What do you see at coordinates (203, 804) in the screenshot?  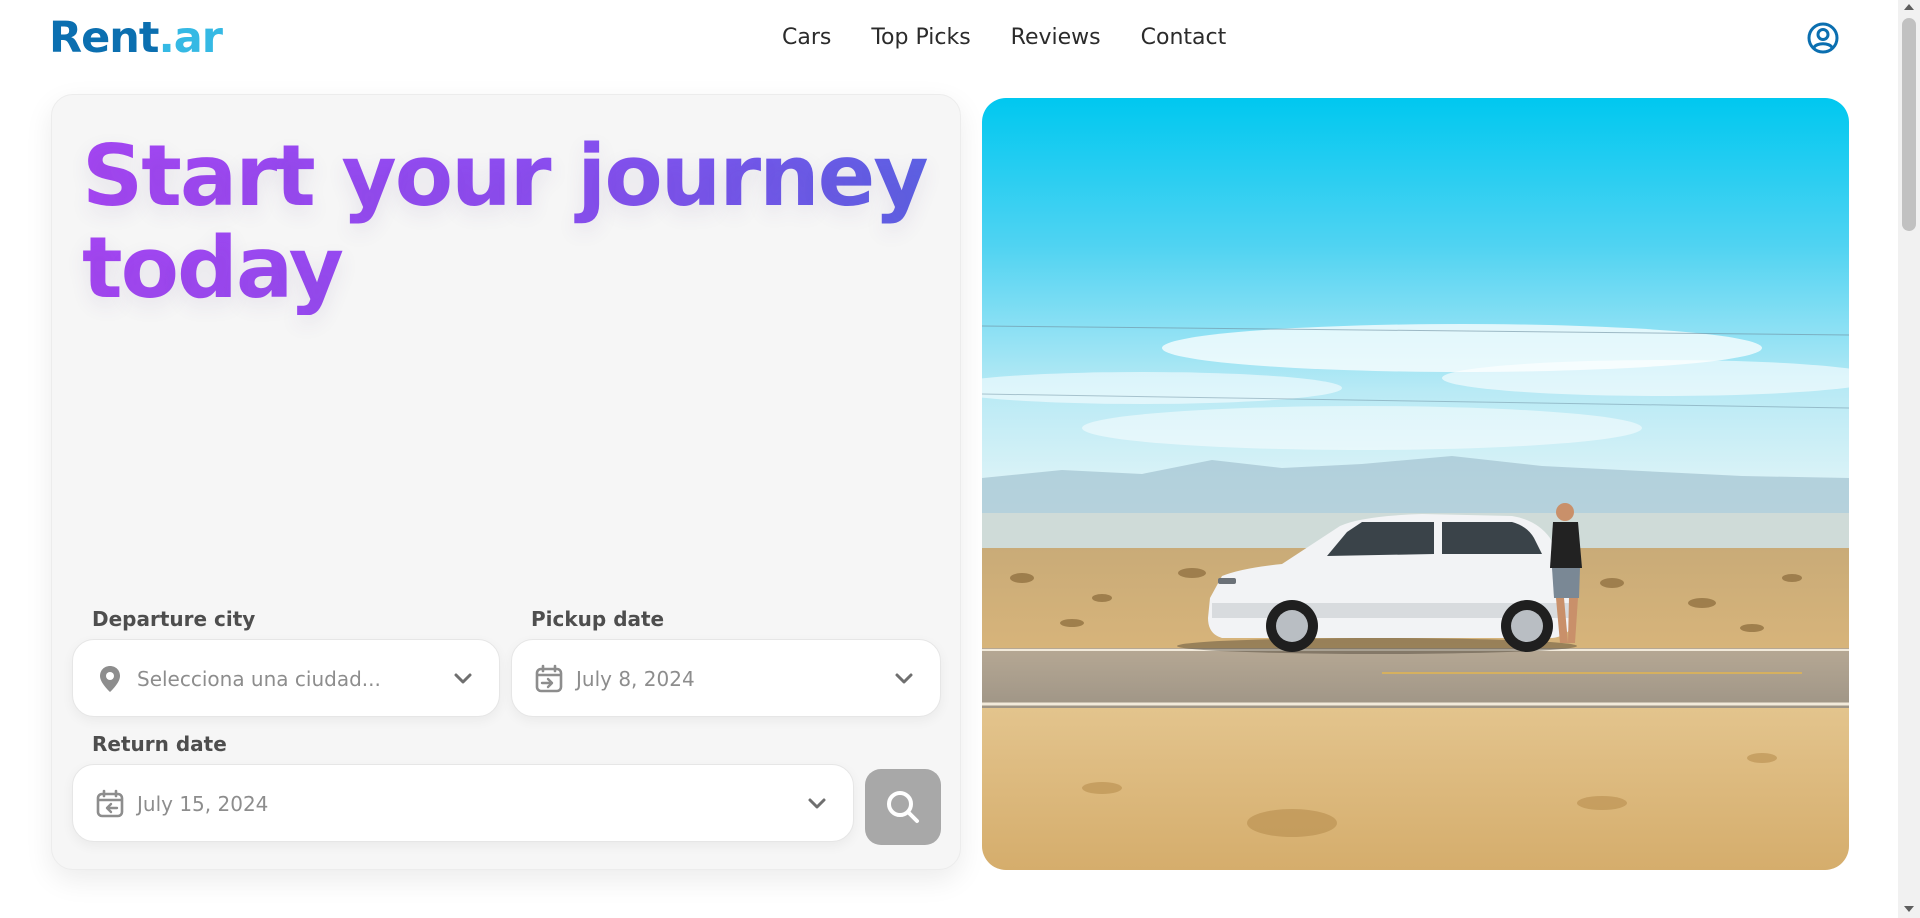 I see `return-date-value: July 15, 2024` at bounding box center [203, 804].